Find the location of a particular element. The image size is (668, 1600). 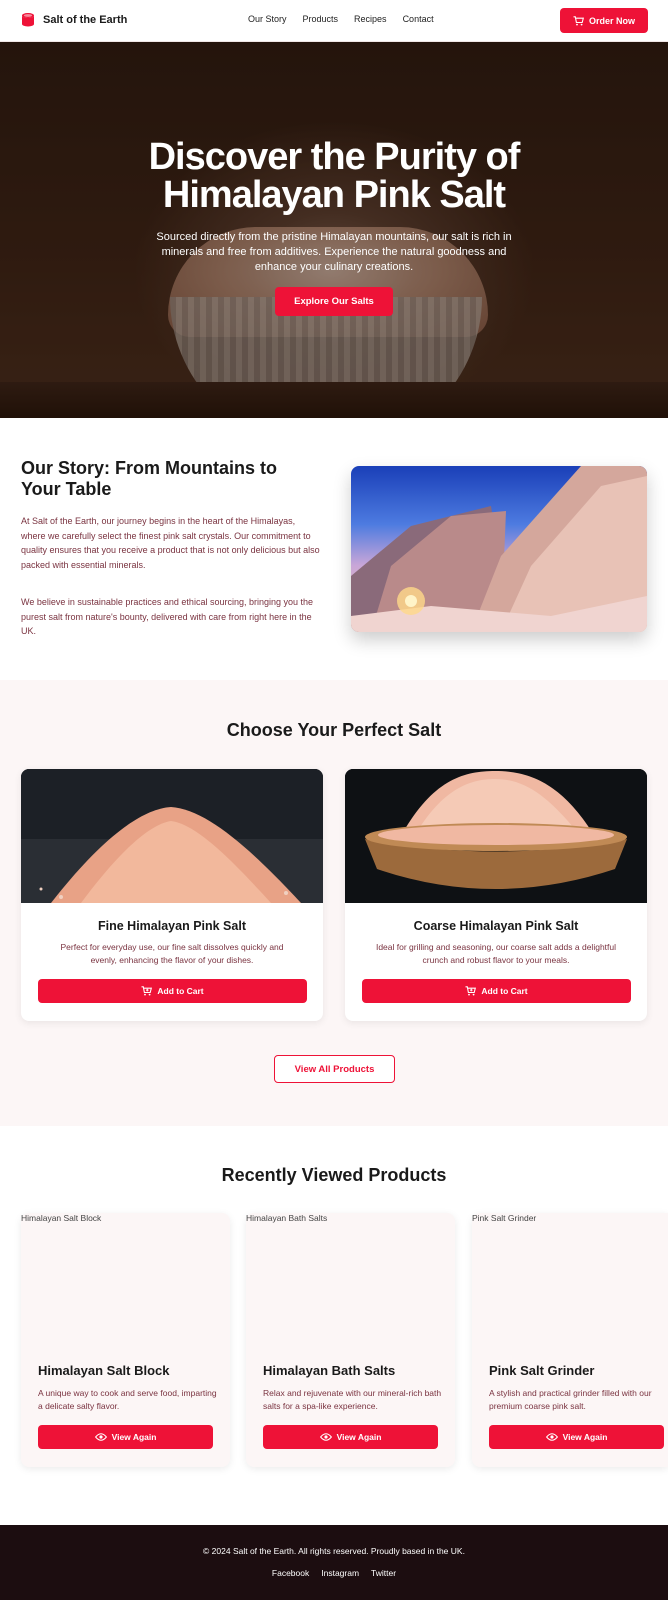

nav-recipes: Recipes is located at coordinates (370, 19).